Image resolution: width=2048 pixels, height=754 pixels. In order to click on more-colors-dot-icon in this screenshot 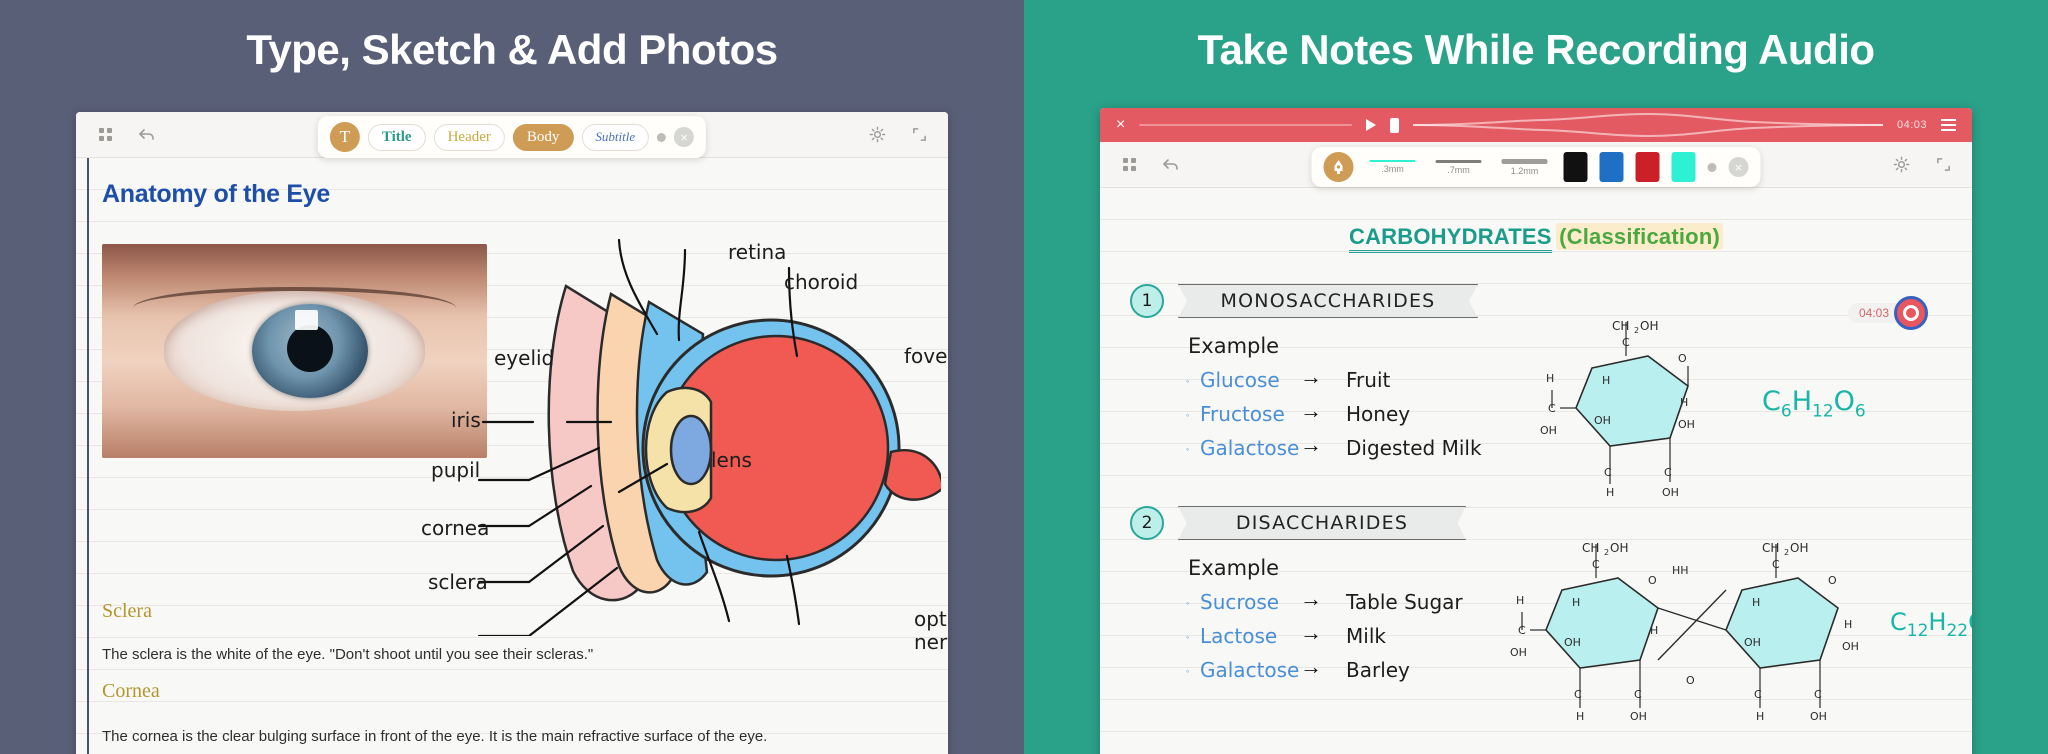, I will do `click(1712, 167)`.